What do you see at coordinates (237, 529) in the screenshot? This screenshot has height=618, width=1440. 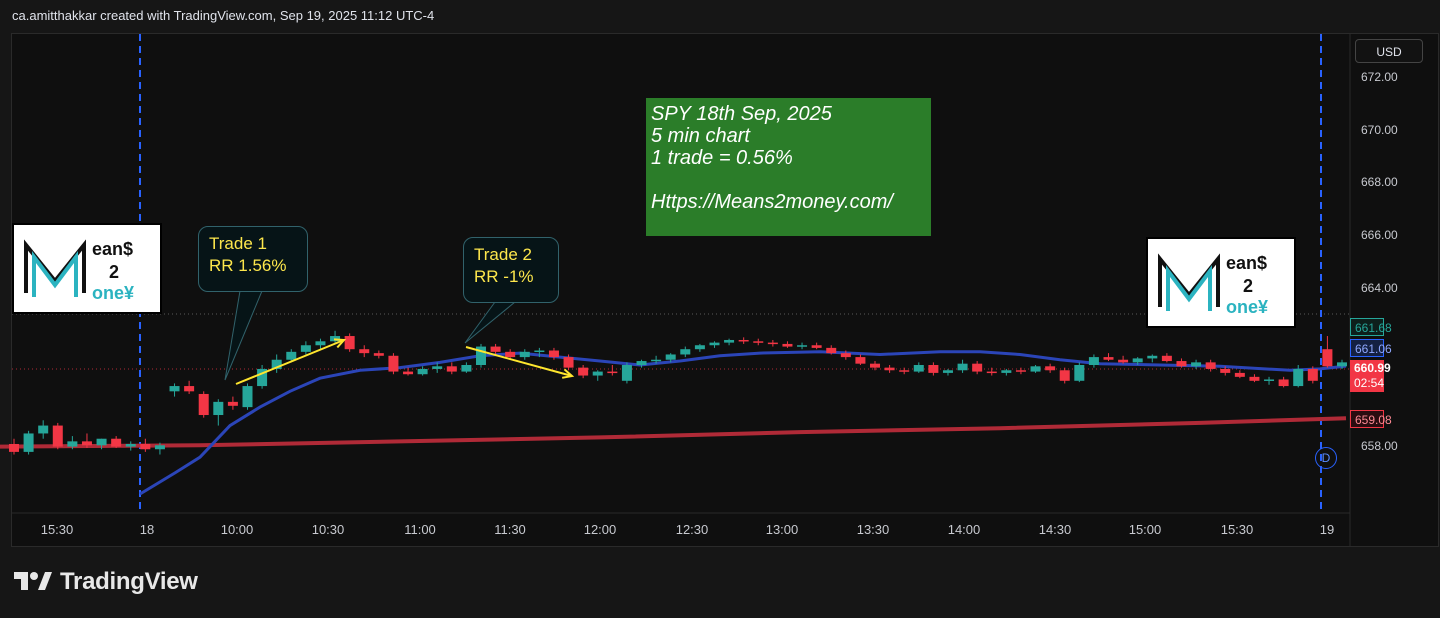 I see `x-tick-label: 10:00` at bounding box center [237, 529].